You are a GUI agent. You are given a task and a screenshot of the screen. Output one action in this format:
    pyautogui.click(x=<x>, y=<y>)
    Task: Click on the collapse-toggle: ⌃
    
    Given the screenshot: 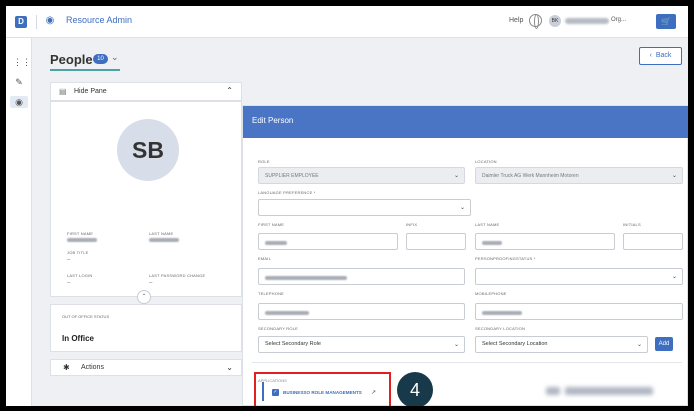 What is the action you would take?
    pyautogui.click(x=144, y=297)
    